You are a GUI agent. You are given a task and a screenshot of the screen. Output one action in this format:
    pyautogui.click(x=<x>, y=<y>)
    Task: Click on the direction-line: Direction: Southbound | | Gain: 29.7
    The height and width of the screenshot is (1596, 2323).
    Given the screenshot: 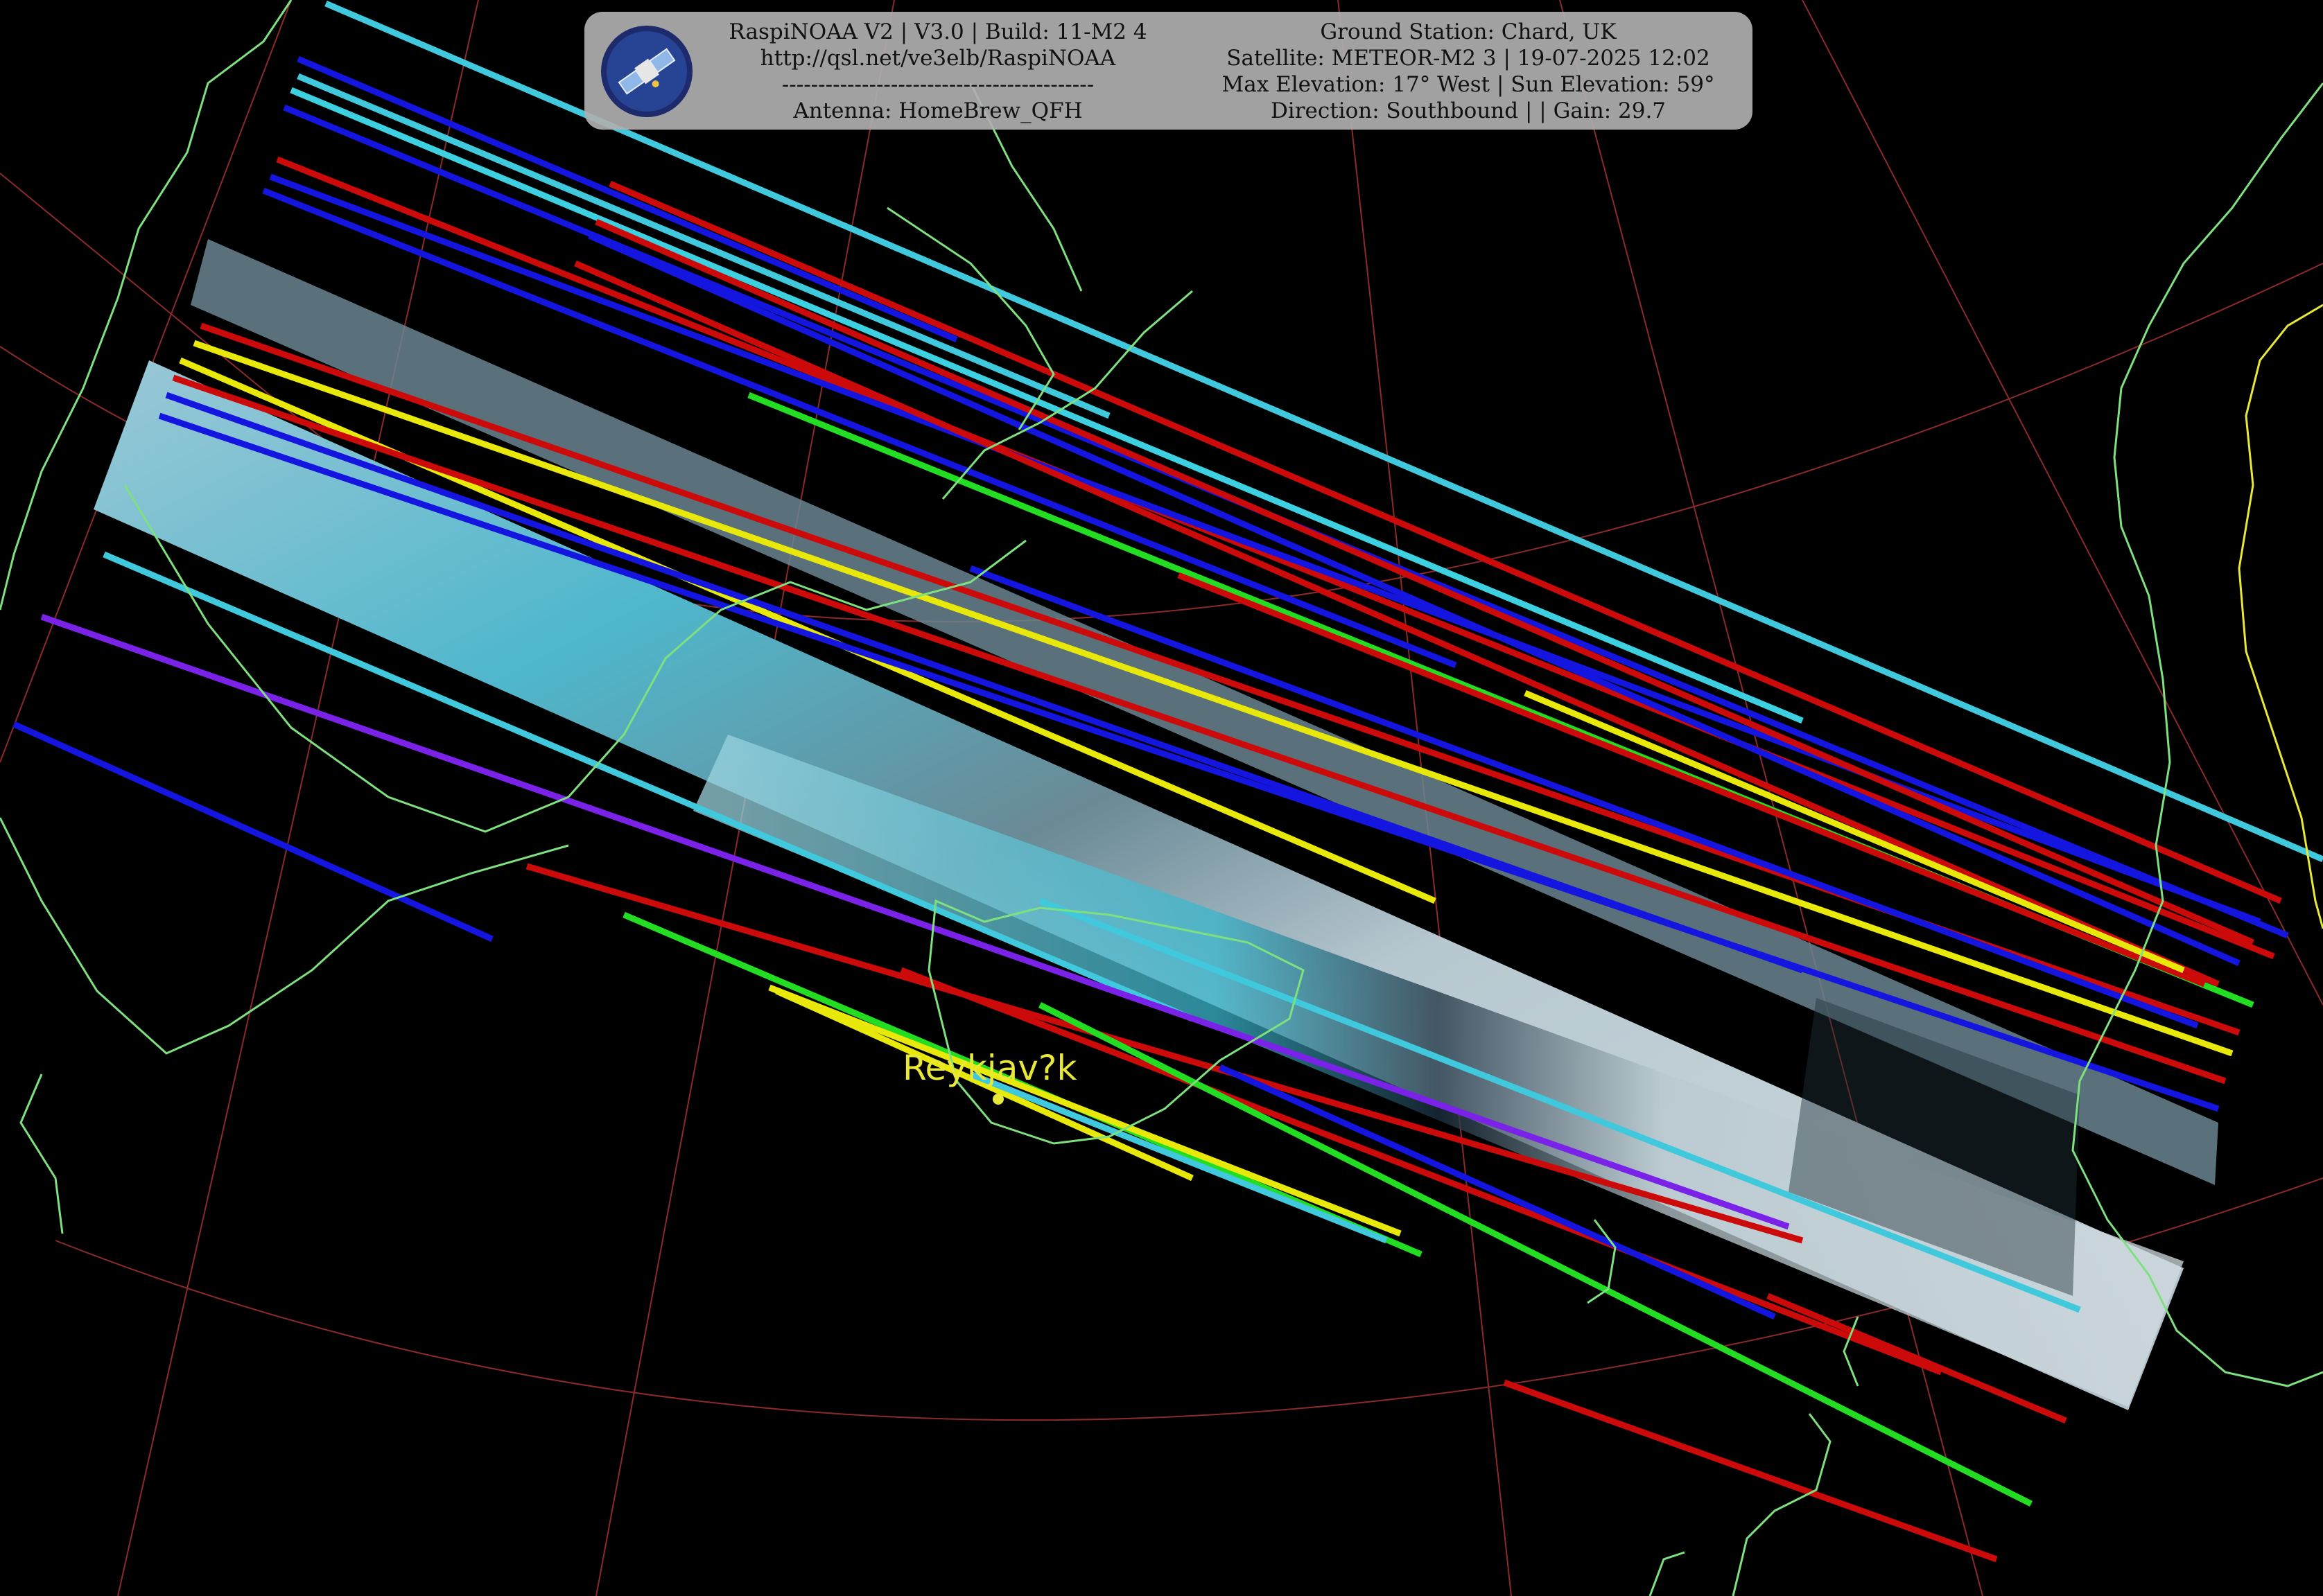 What is the action you would take?
    pyautogui.click(x=1468, y=110)
    